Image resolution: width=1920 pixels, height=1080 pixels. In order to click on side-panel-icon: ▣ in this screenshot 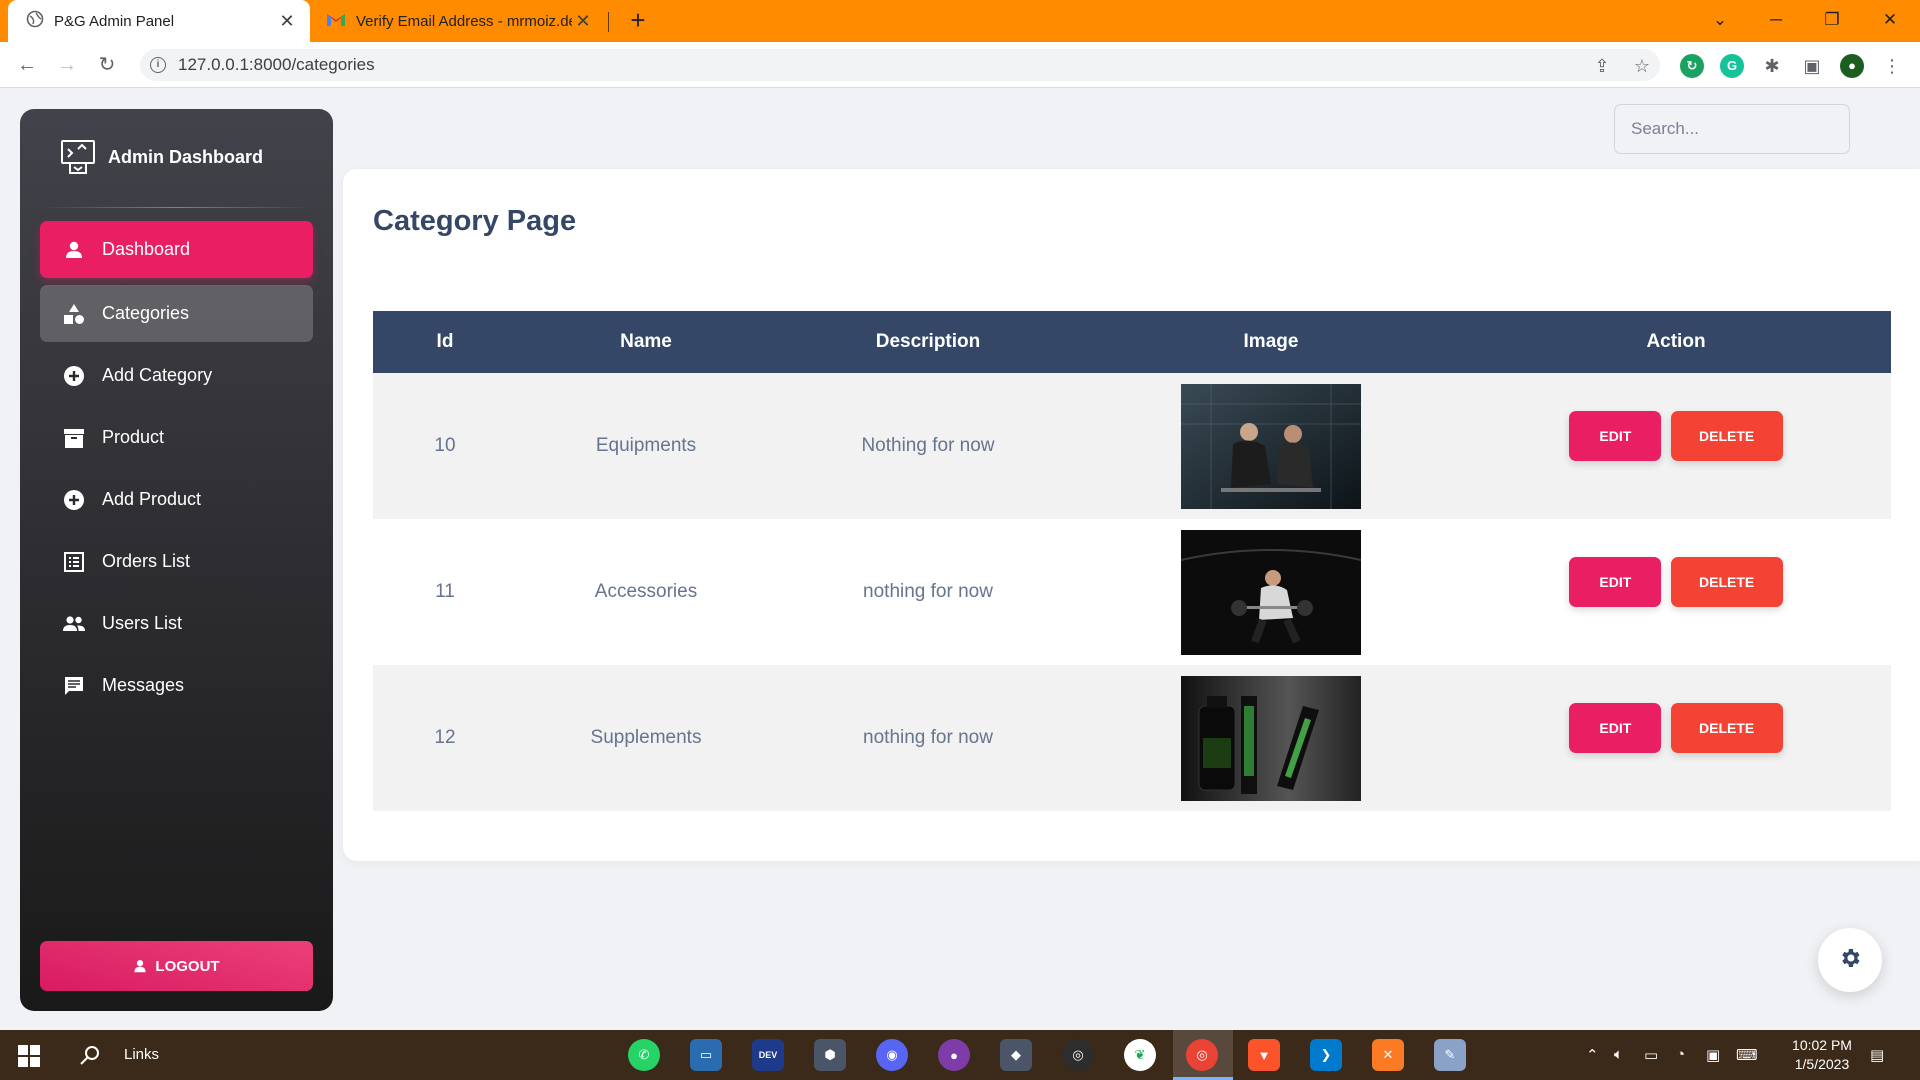, I will do `click(1812, 66)`.